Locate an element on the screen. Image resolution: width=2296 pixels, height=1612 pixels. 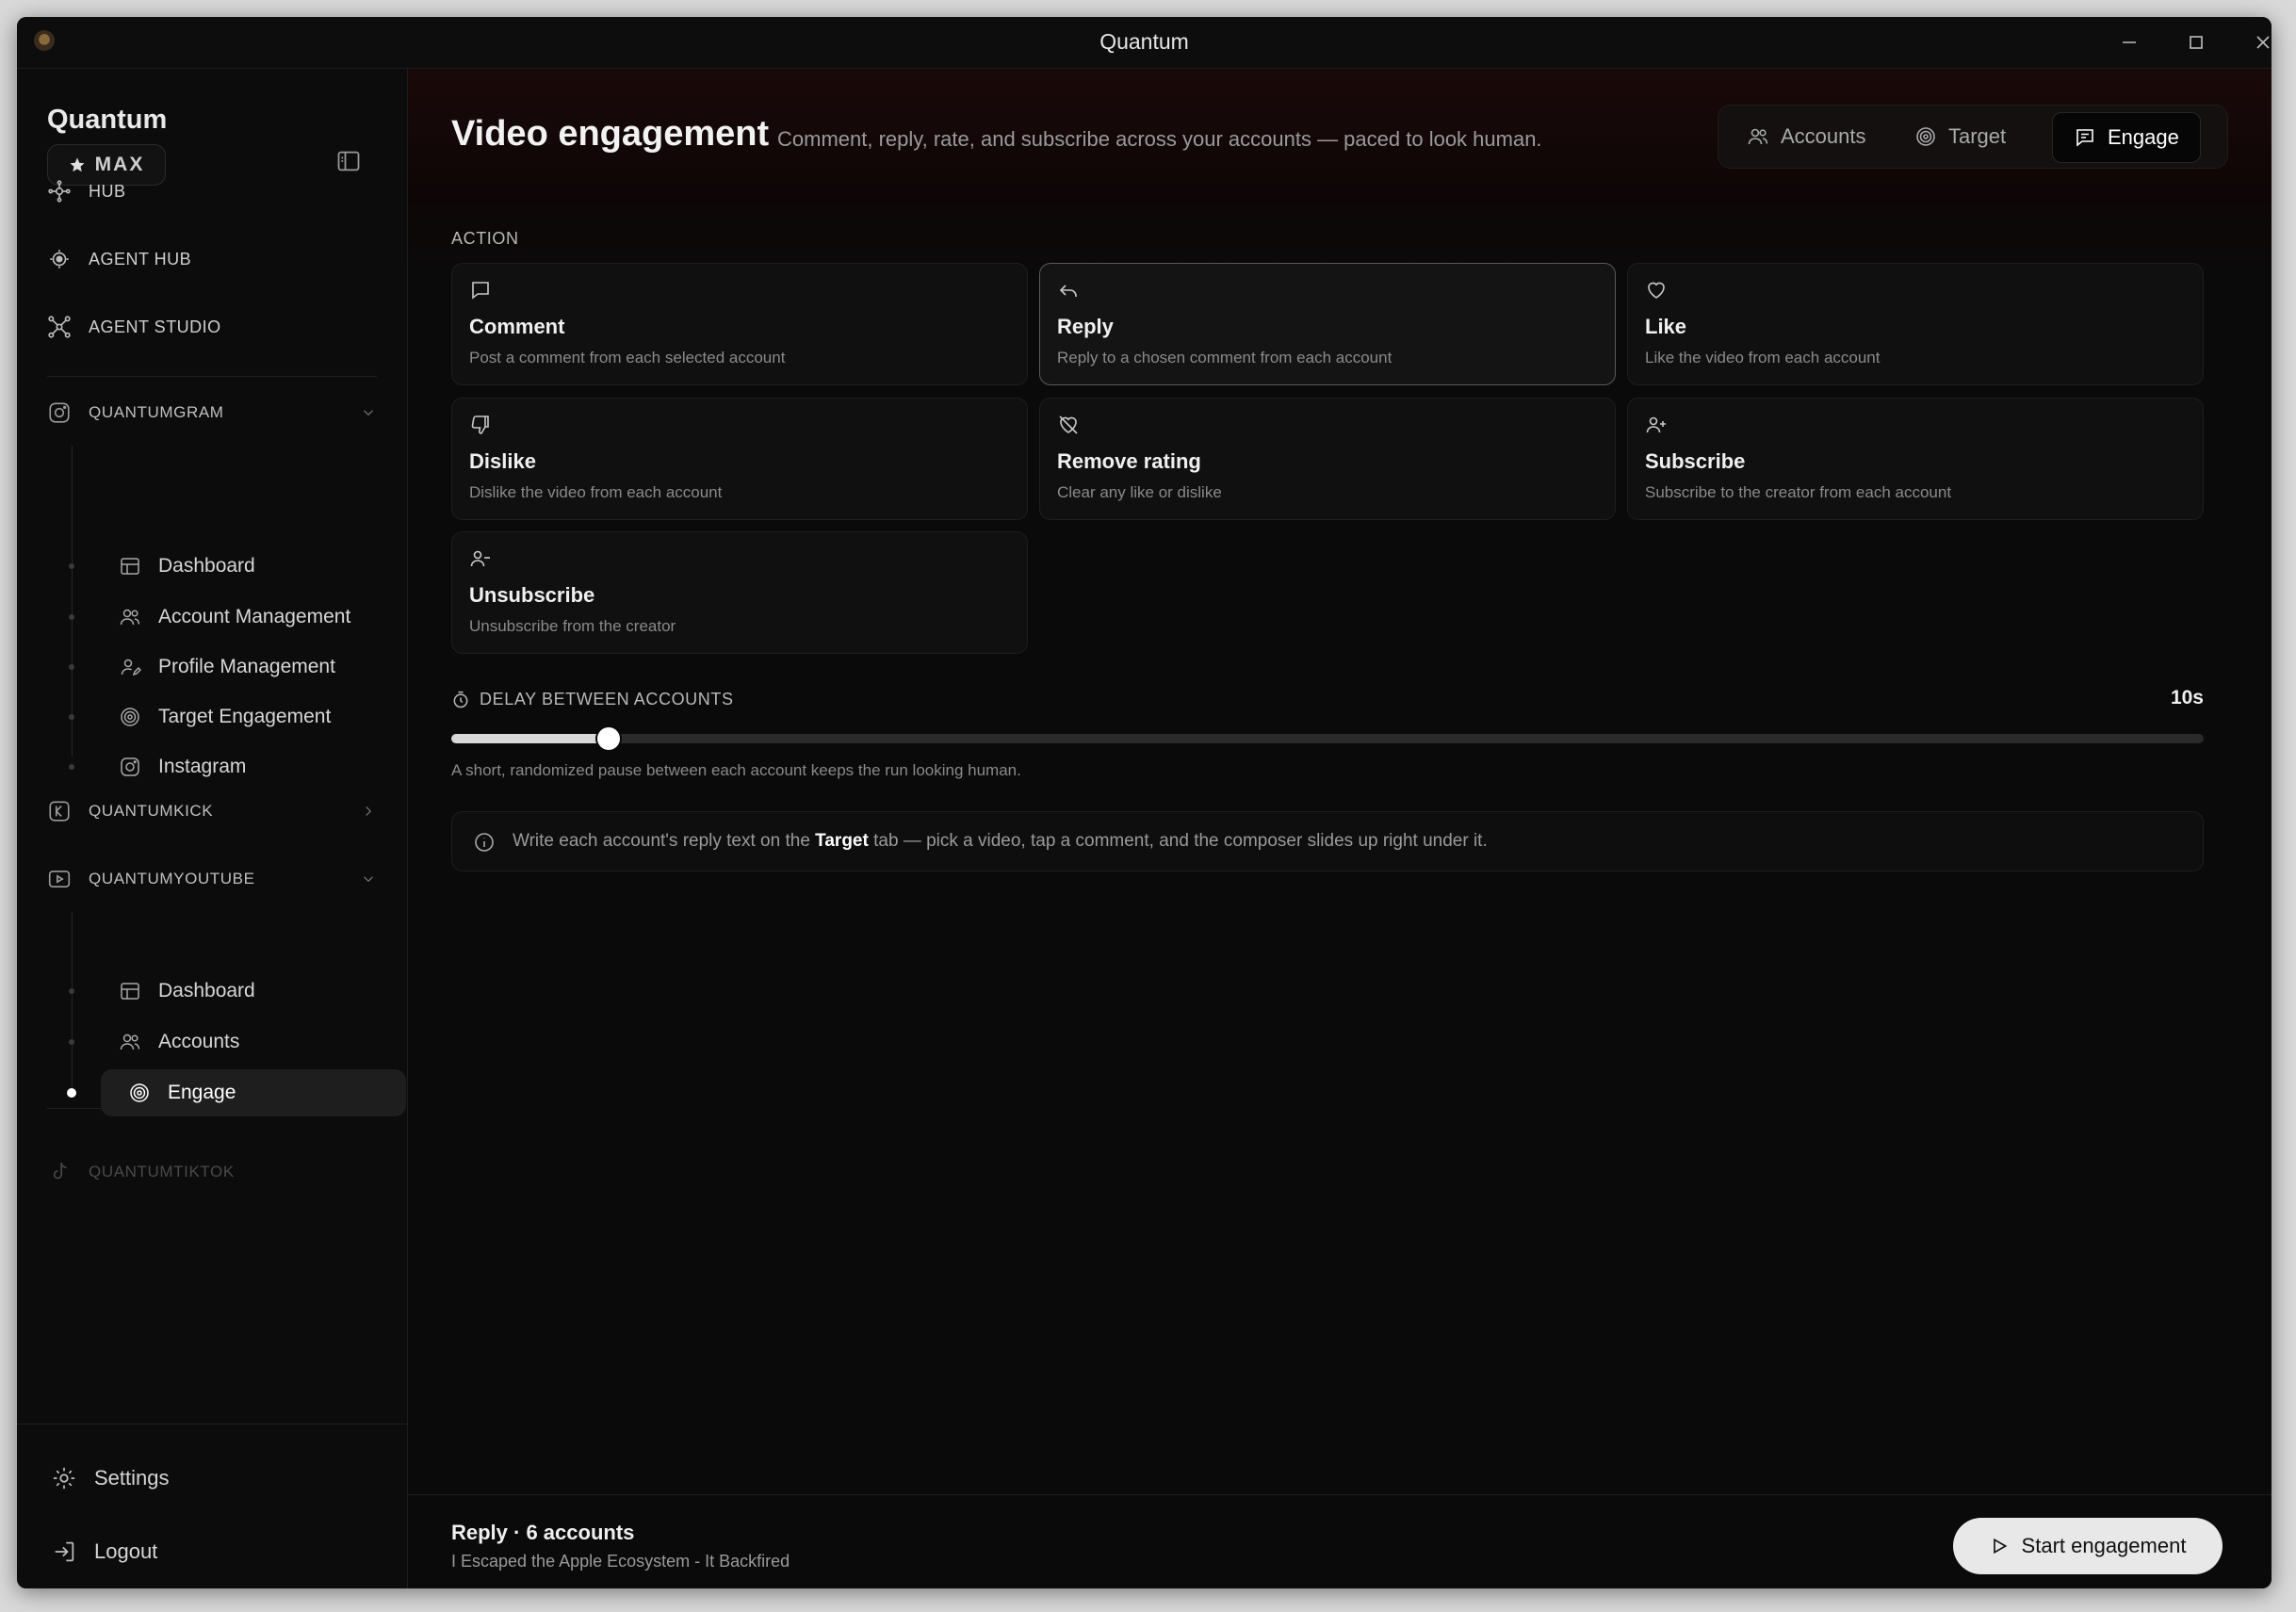
sidebar-item-account-management: Account Management is located at coordinates (238, 617).